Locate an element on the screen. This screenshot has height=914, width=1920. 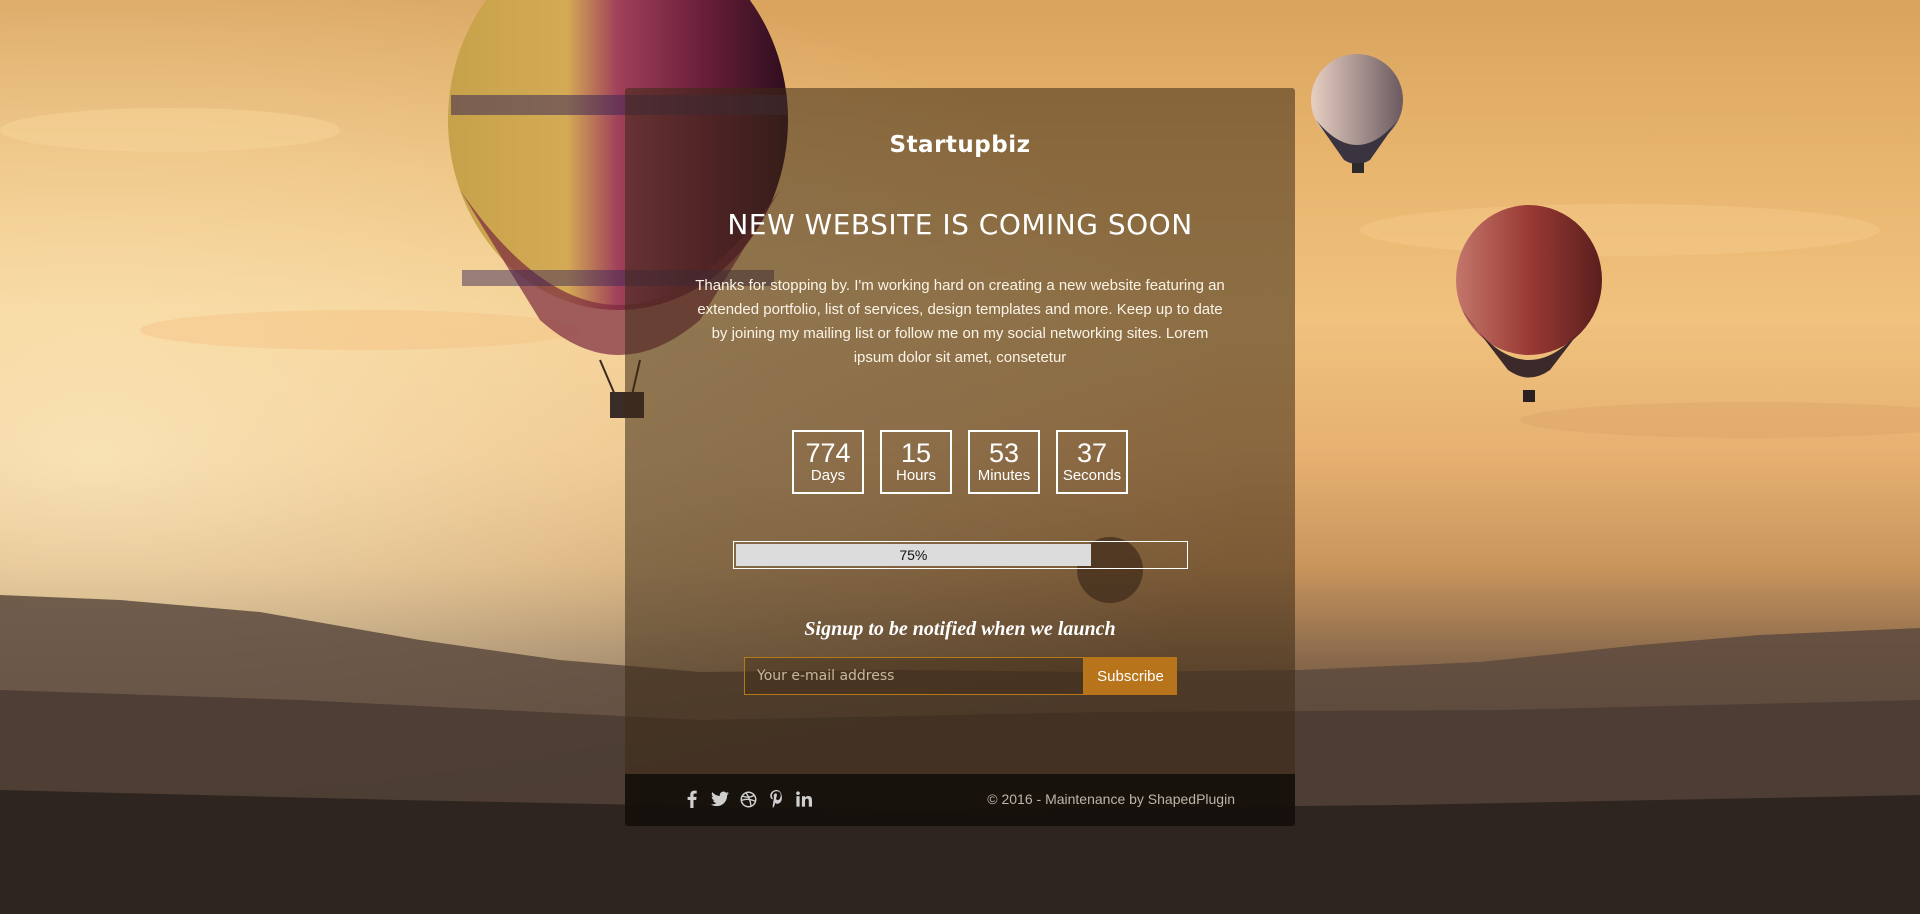
subscribe-button: Subscribe is located at coordinates (1130, 676).